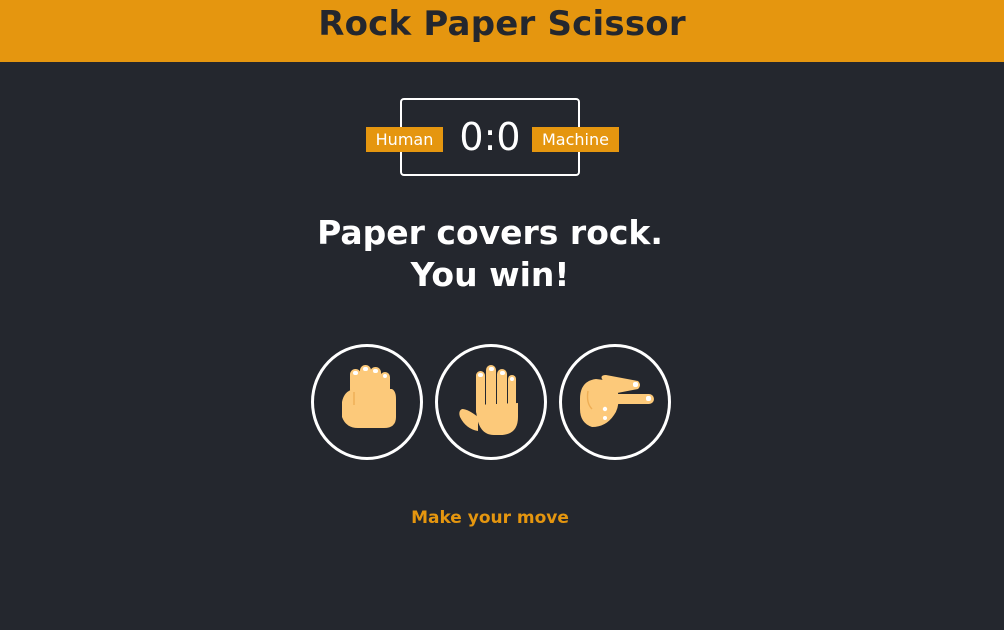 The image size is (1004, 630). I want to click on result-message: Paper covers rock. You win!, so click(490, 254).